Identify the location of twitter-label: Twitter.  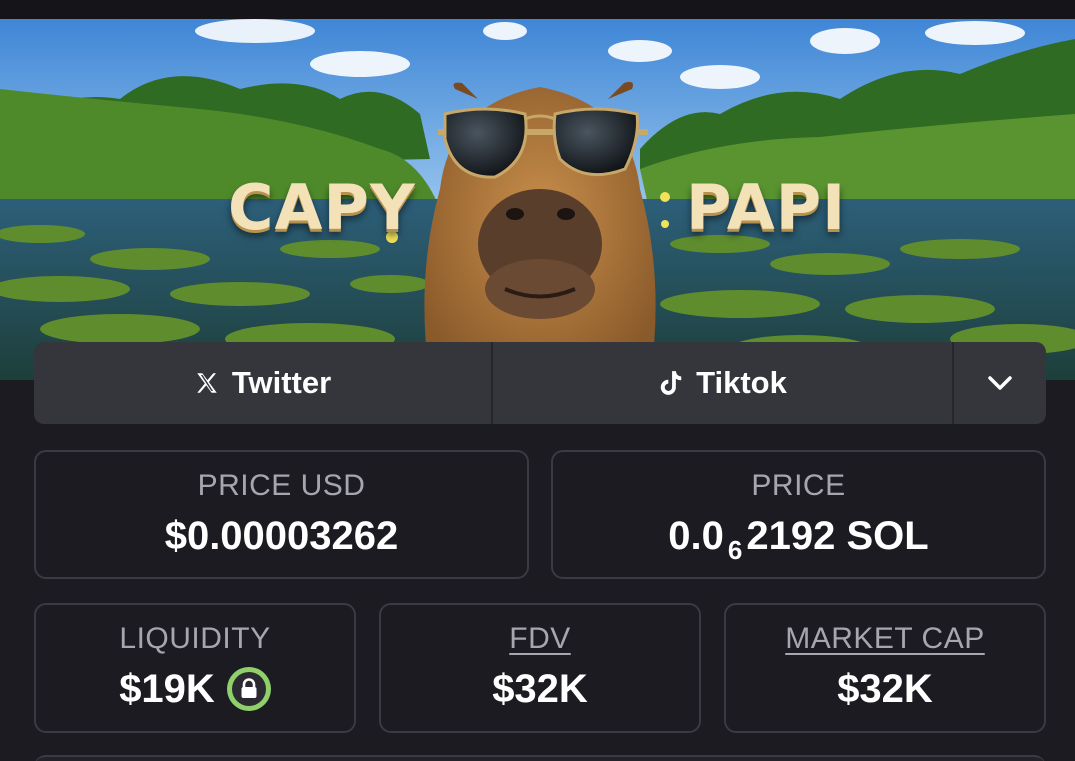
(281, 382).